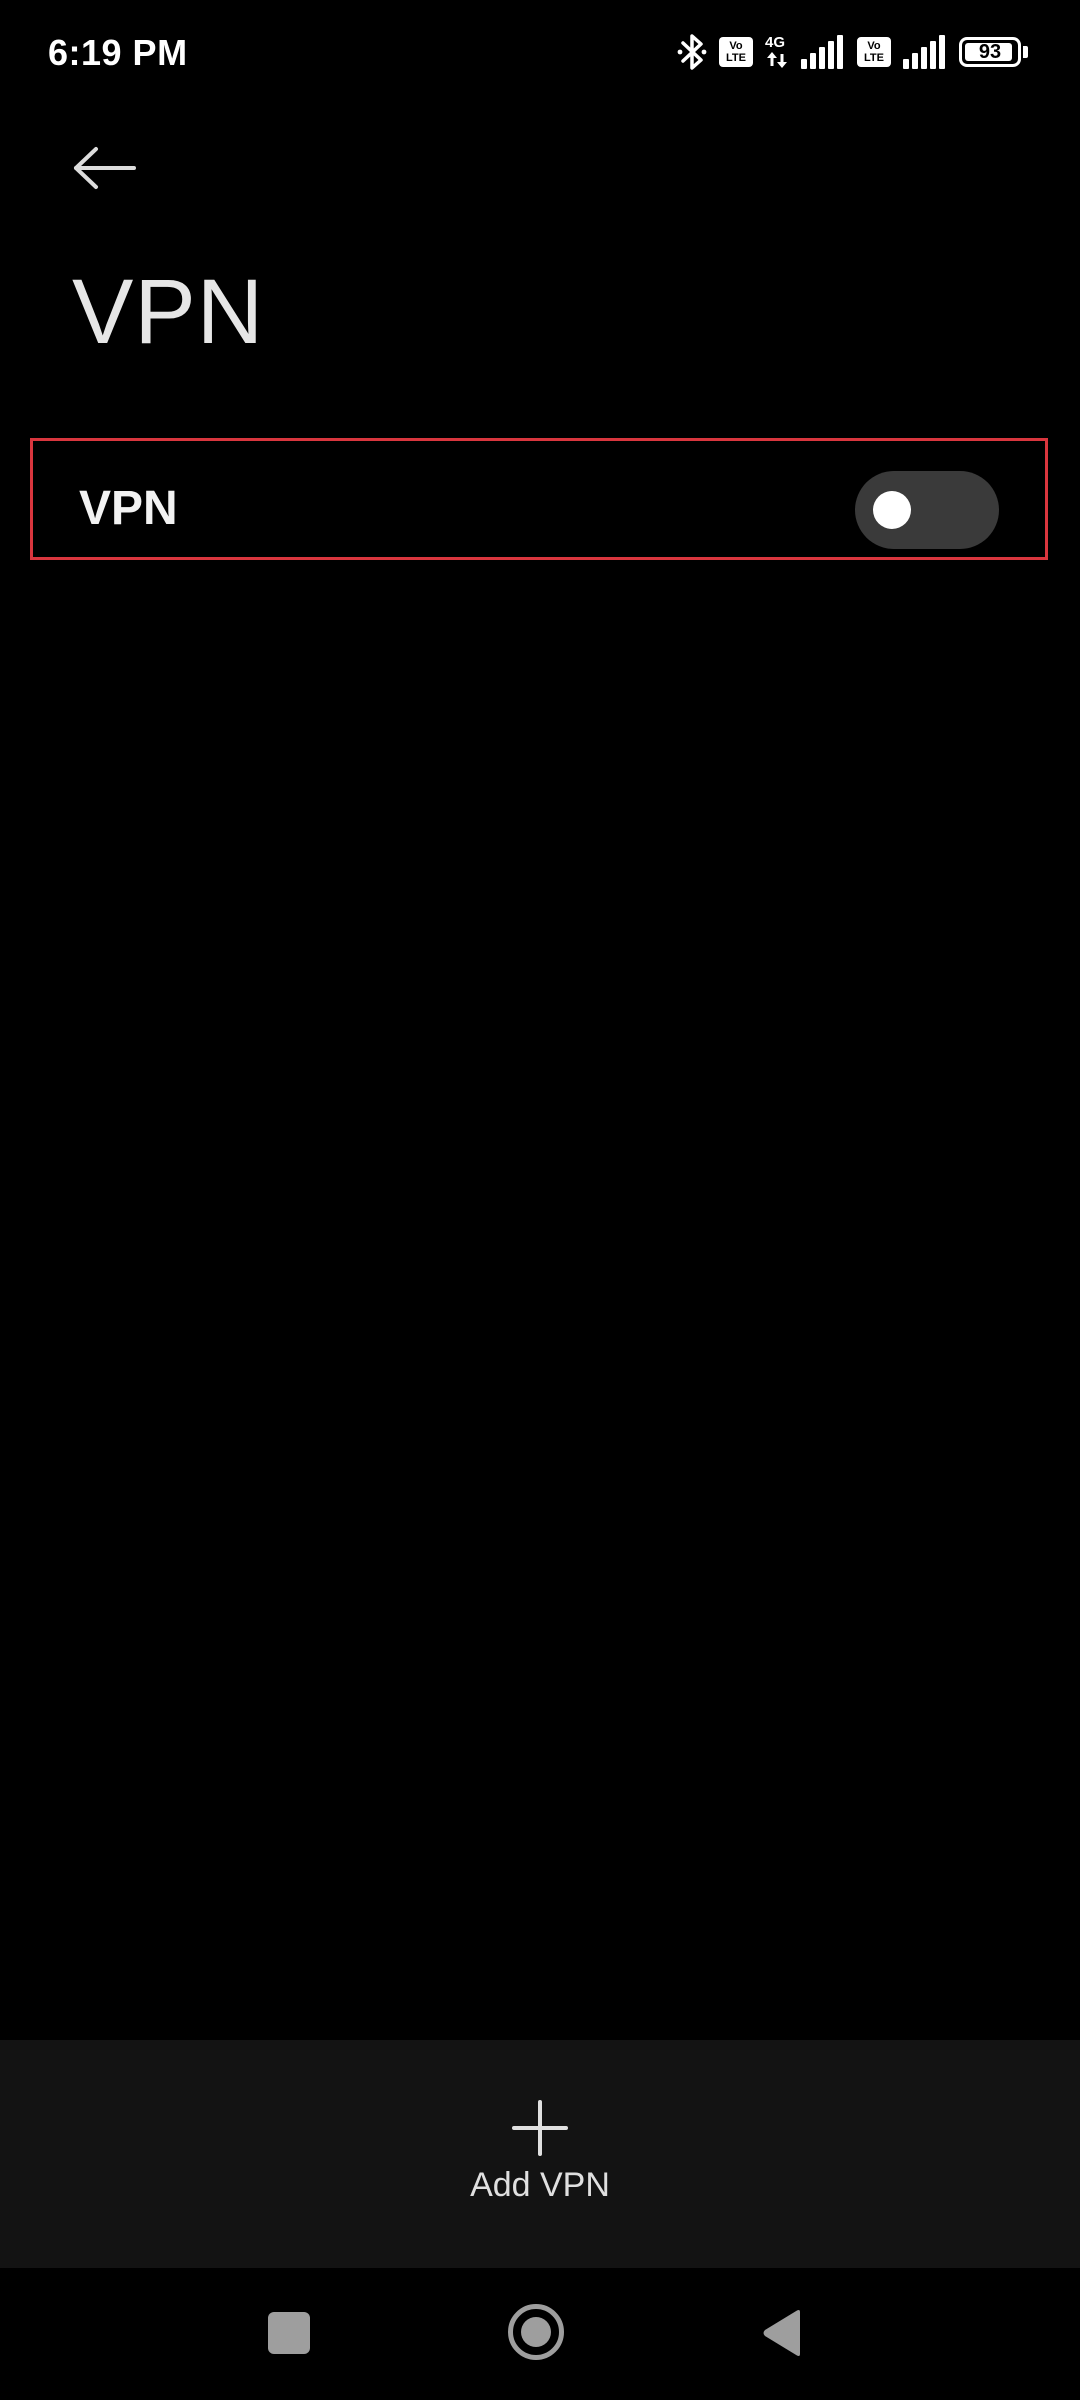 The height and width of the screenshot is (2400, 1080). I want to click on navigation-bar, so click(540, 2334).